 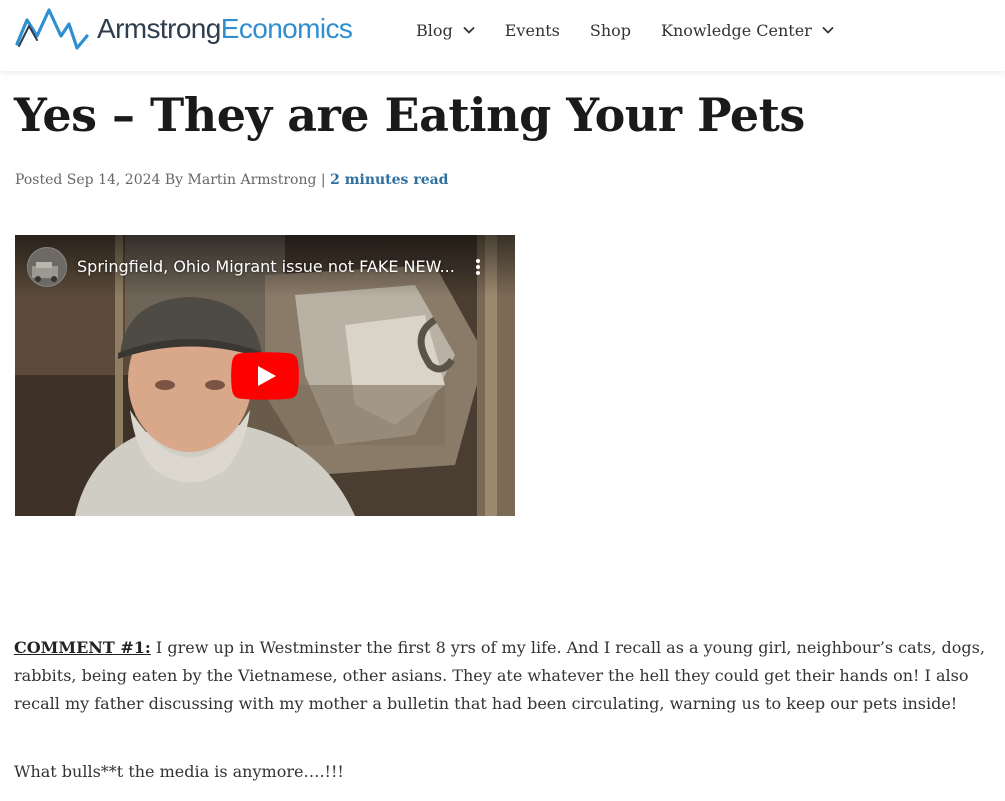 What do you see at coordinates (389, 180) in the screenshot?
I see `read-time: 2 minutes read` at bounding box center [389, 180].